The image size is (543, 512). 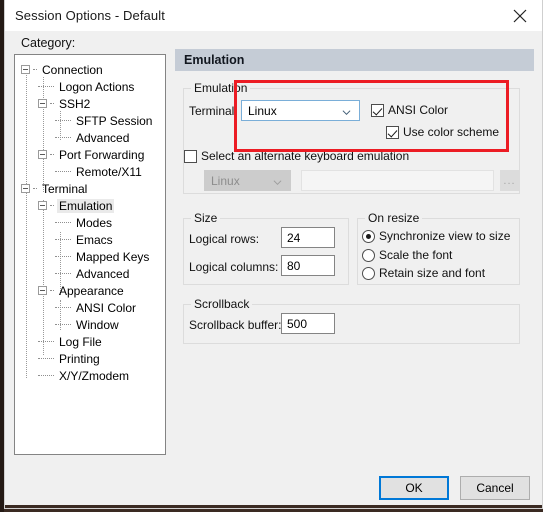 What do you see at coordinates (377, 110) in the screenshot?
I see `checkbox-box` at bounding box center [377, 110].